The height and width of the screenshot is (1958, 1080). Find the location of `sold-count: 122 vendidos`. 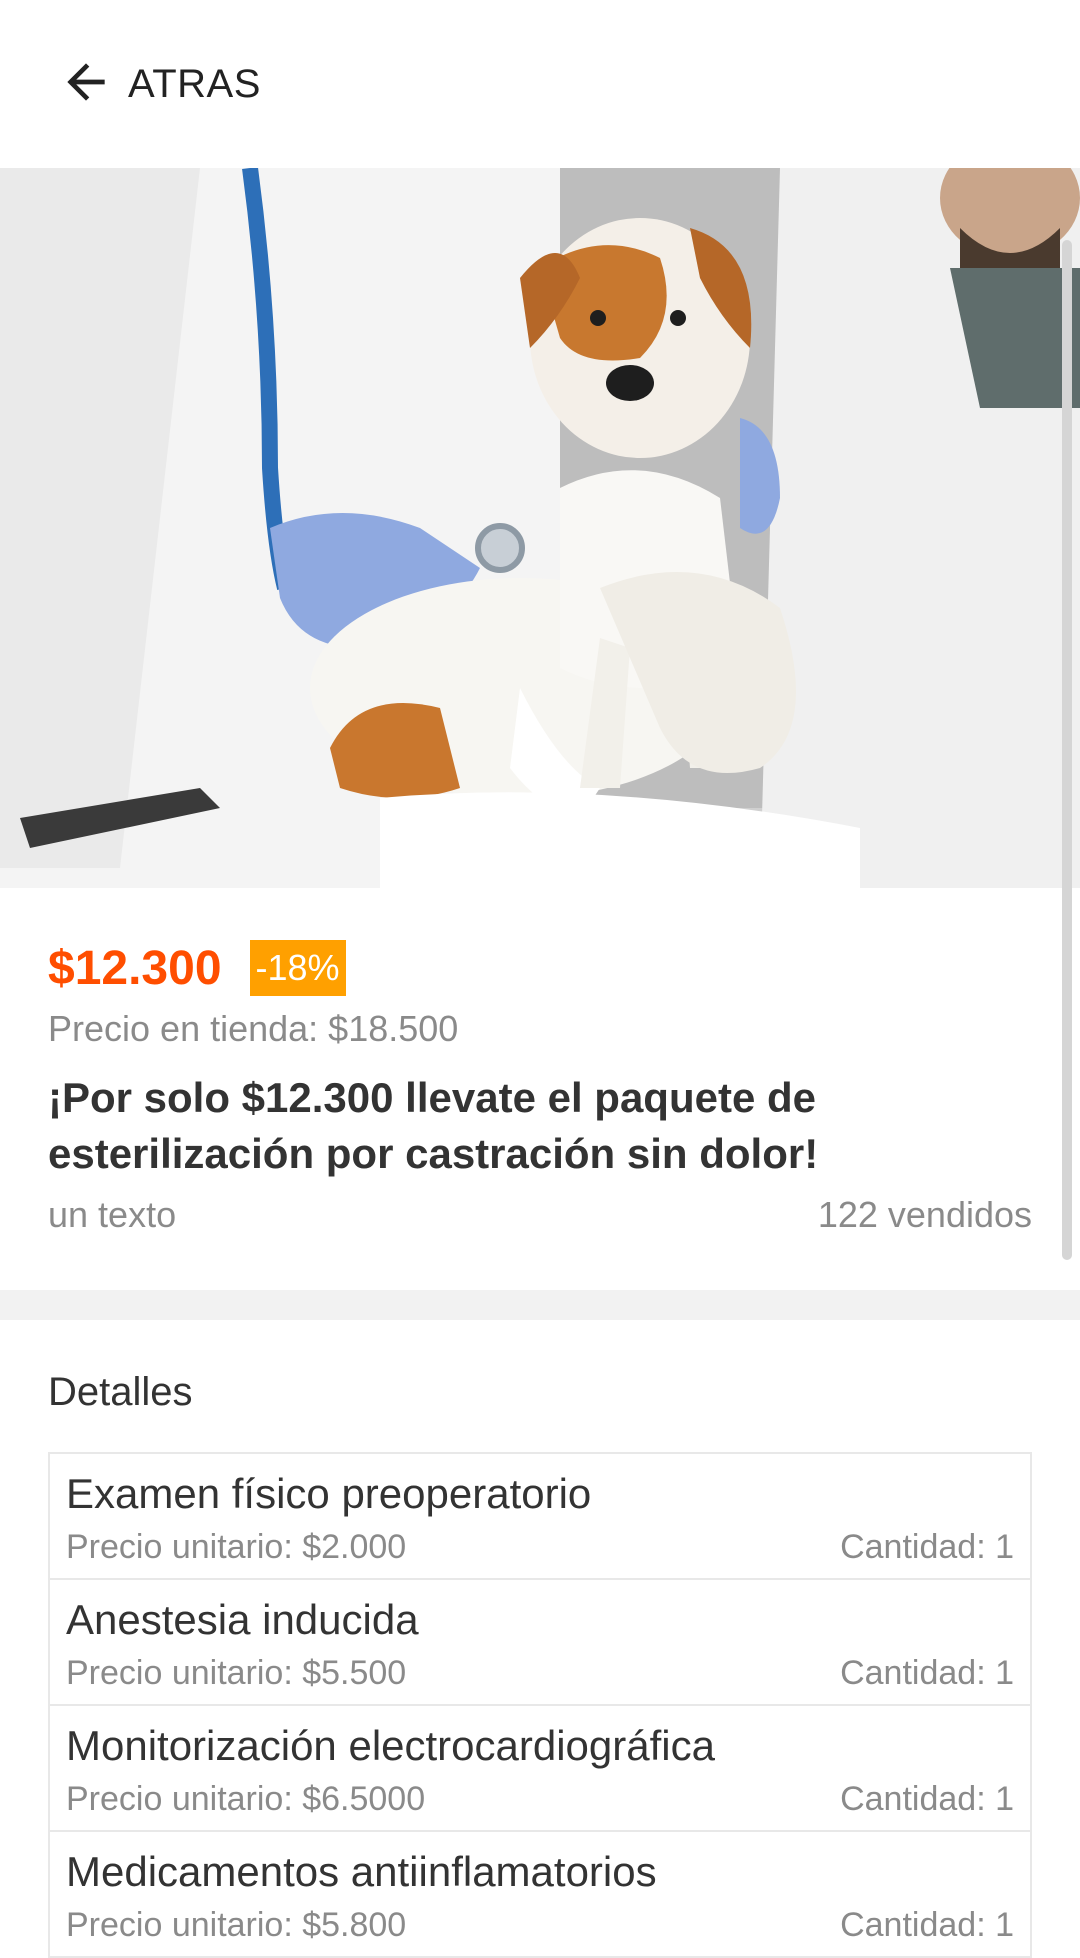

sold-count: 122 vendidos is located at coordinates (924, 1214).